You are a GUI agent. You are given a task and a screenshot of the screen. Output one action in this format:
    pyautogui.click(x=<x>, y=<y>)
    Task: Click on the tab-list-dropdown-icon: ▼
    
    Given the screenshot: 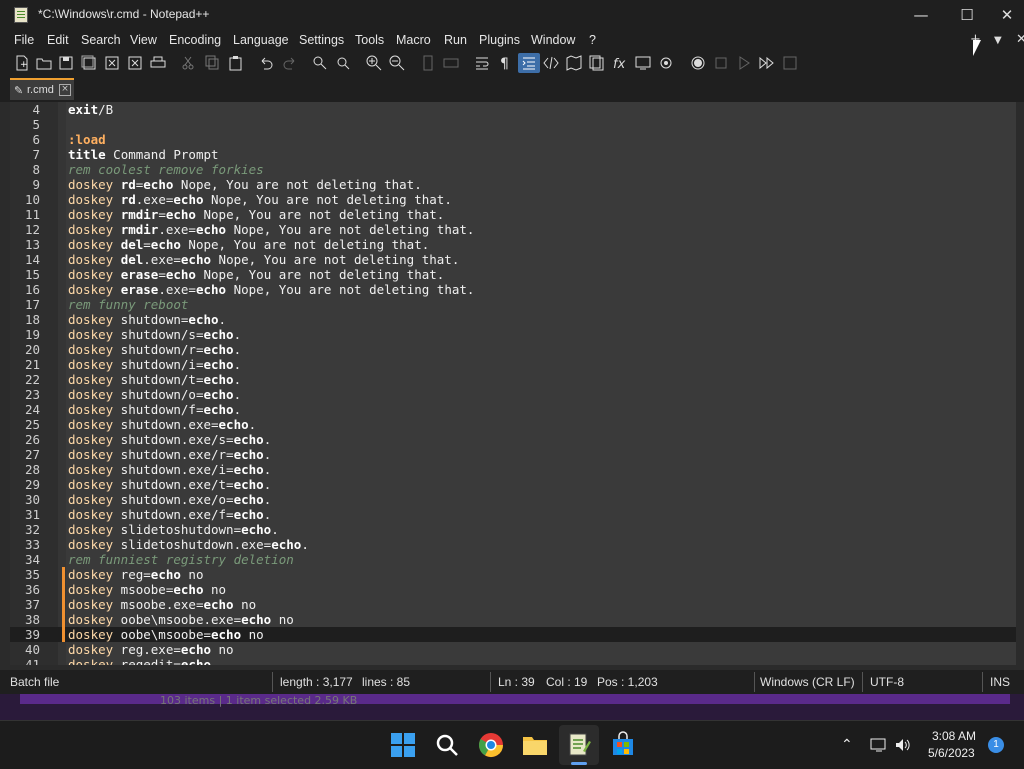 What is the action you would take?
    pyautogui.click(x=998, y=40)
    